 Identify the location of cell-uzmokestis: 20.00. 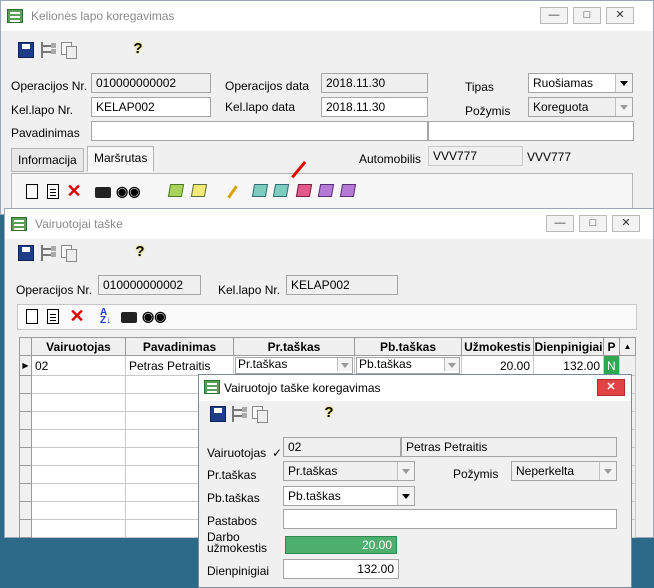
(497, 365).